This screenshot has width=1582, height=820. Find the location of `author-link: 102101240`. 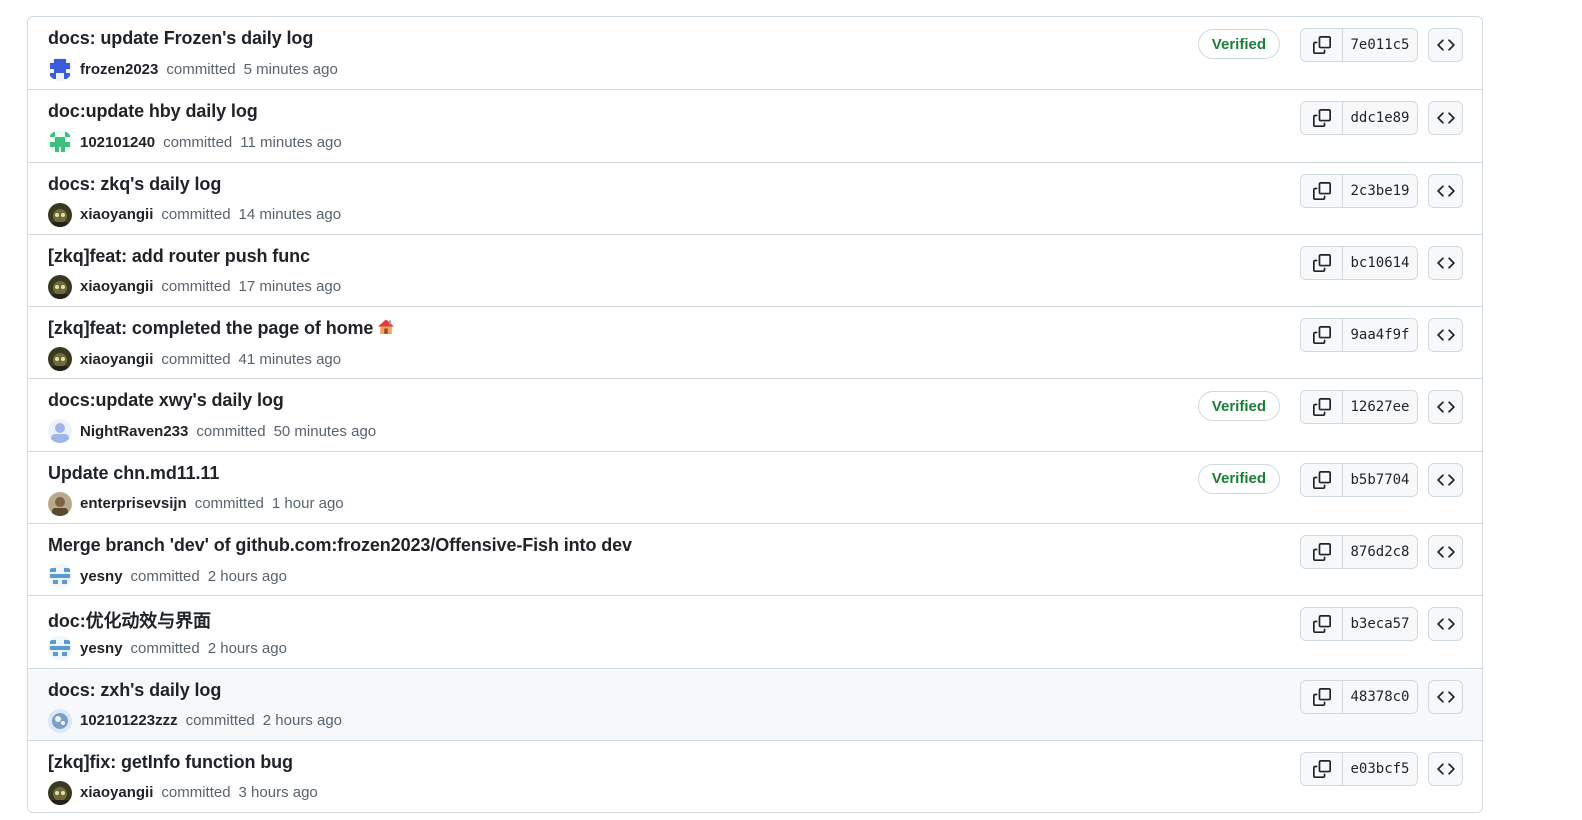

author-link: 102101240 is located at coordinates (117, 142).